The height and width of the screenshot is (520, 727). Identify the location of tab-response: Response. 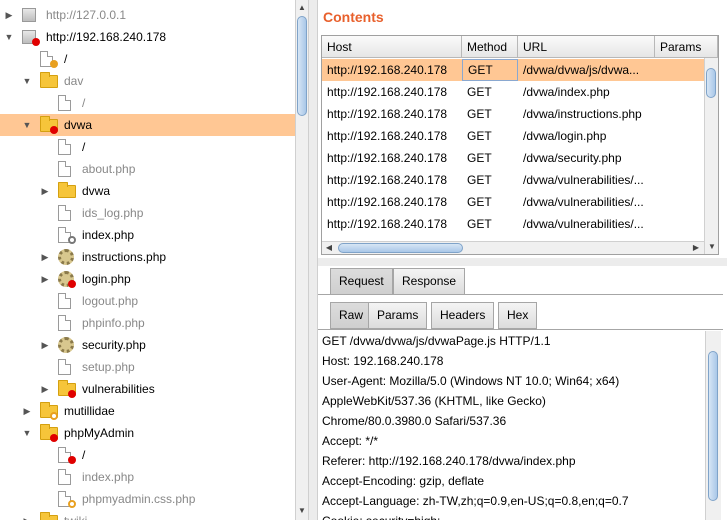
(429, 281).